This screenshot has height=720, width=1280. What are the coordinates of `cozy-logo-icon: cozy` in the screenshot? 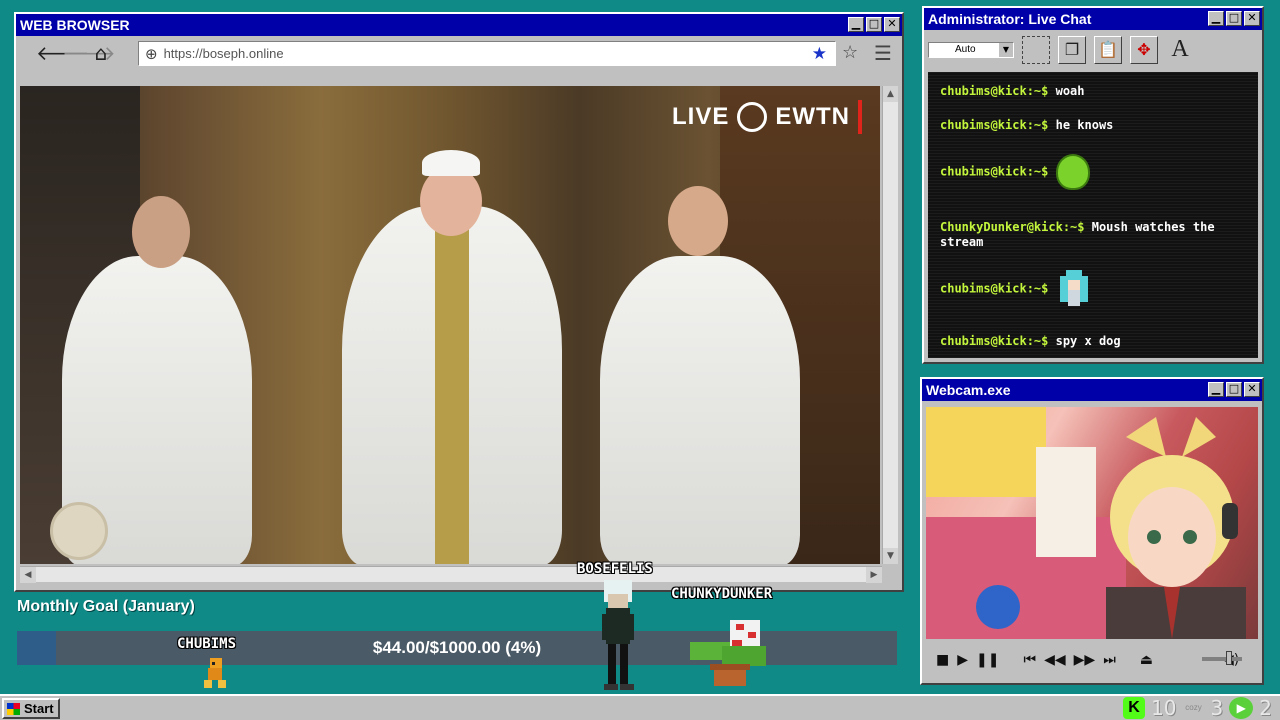 It's located at (1194, 708).